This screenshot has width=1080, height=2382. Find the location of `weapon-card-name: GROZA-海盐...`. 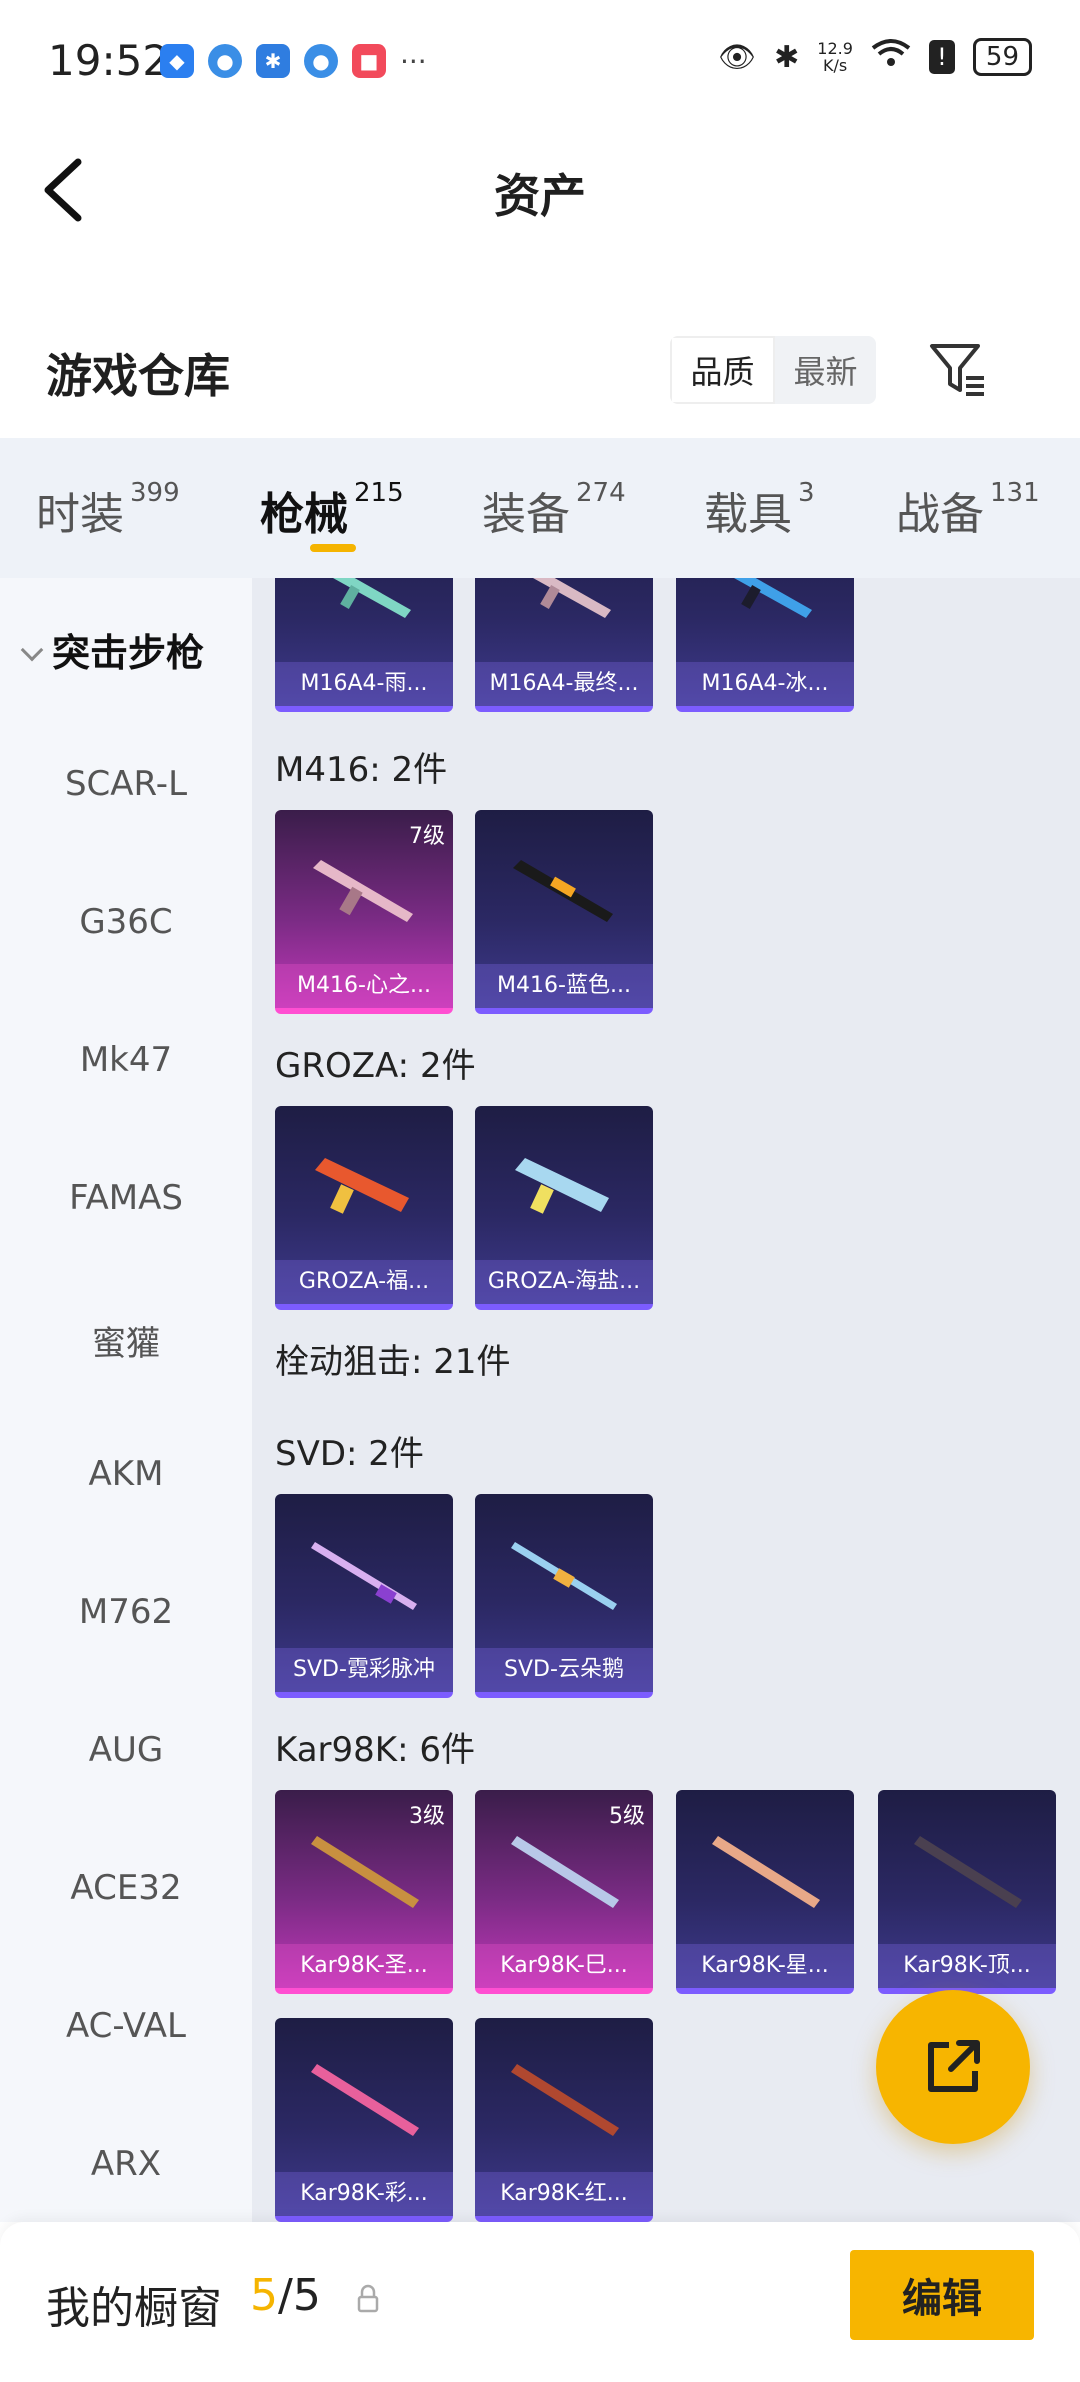

weapon-card-name: GROZA-海盐... is located at coordinates (564, 1282).